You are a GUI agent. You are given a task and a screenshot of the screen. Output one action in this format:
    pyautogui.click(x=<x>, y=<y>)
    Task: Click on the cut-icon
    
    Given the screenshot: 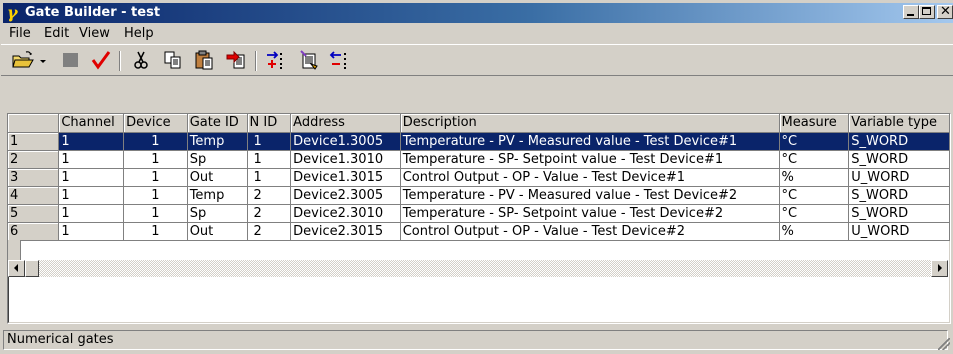 What is the action you would take?
    pyautogui.click(x=141, y=60)
    